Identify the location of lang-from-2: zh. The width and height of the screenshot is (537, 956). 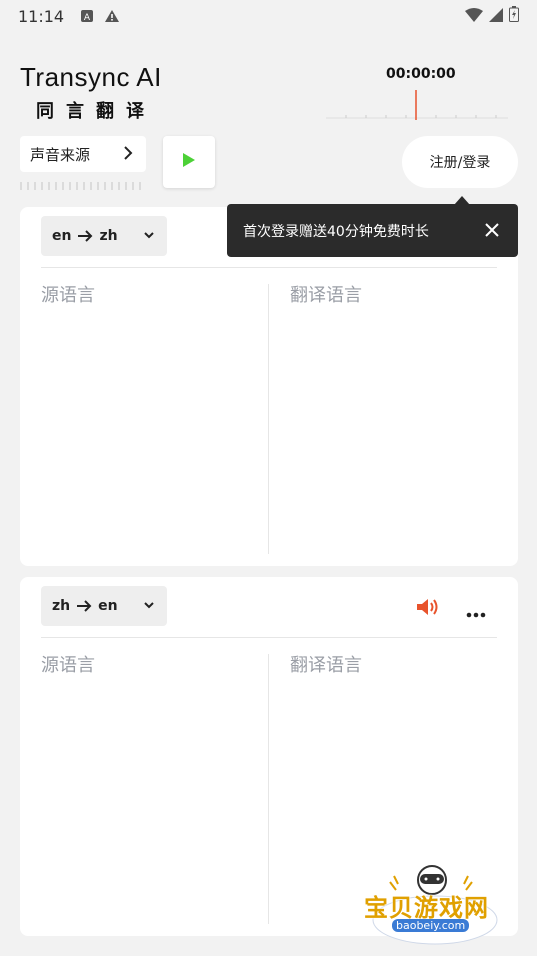
(61, 606).